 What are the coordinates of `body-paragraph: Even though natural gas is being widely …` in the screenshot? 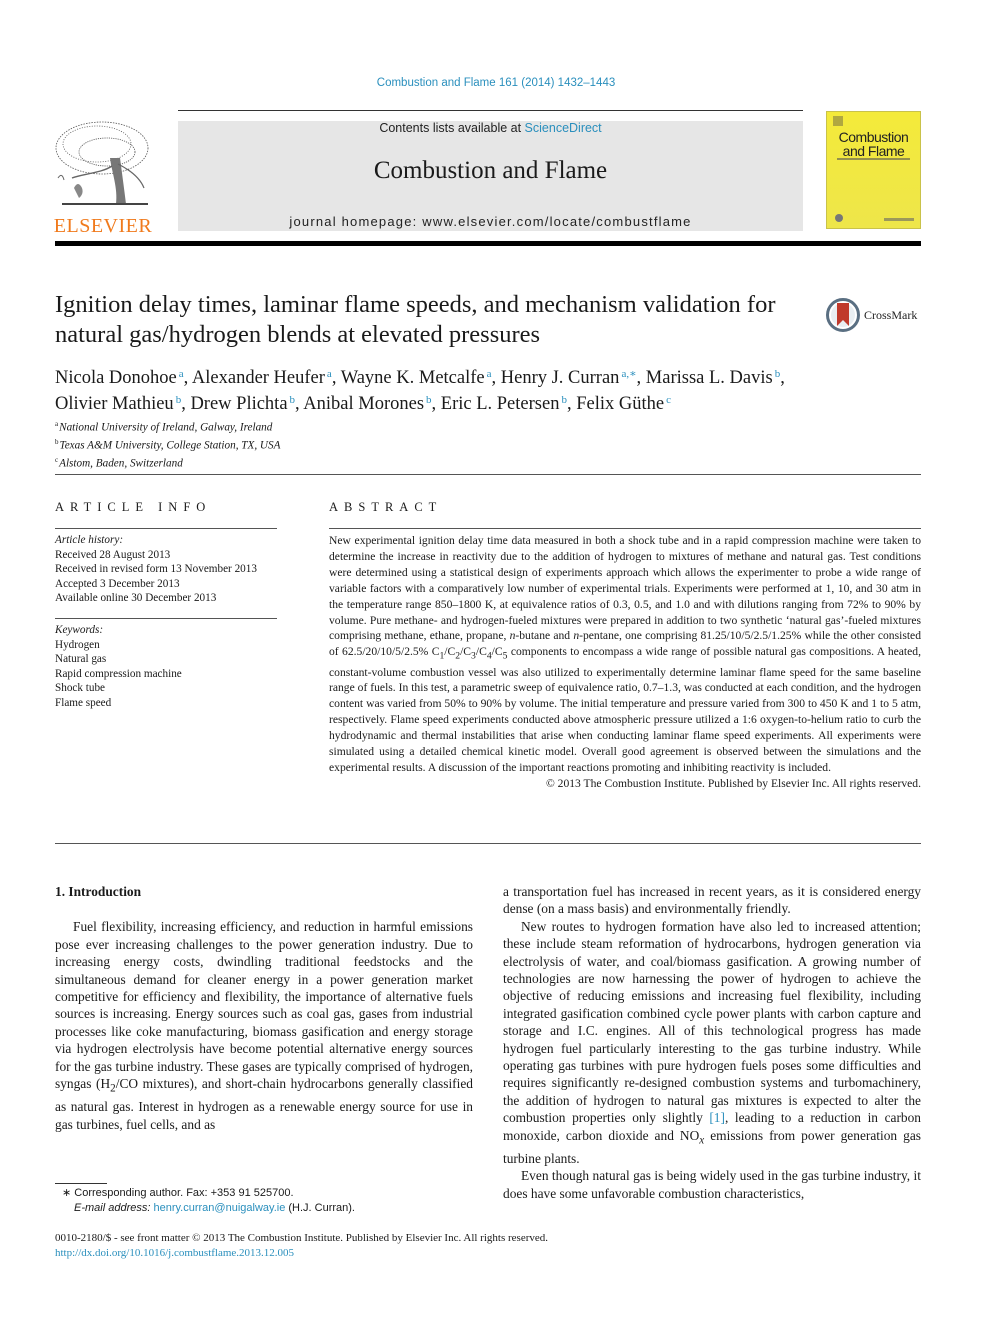 It's located at (712, 1184).